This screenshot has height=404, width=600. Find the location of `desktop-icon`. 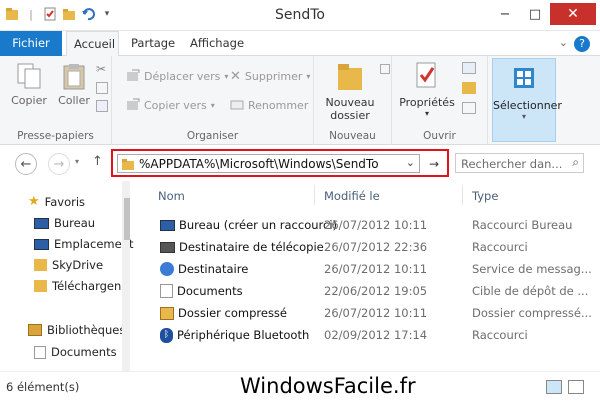

desktop-icon is located at coordinates (41, 223).